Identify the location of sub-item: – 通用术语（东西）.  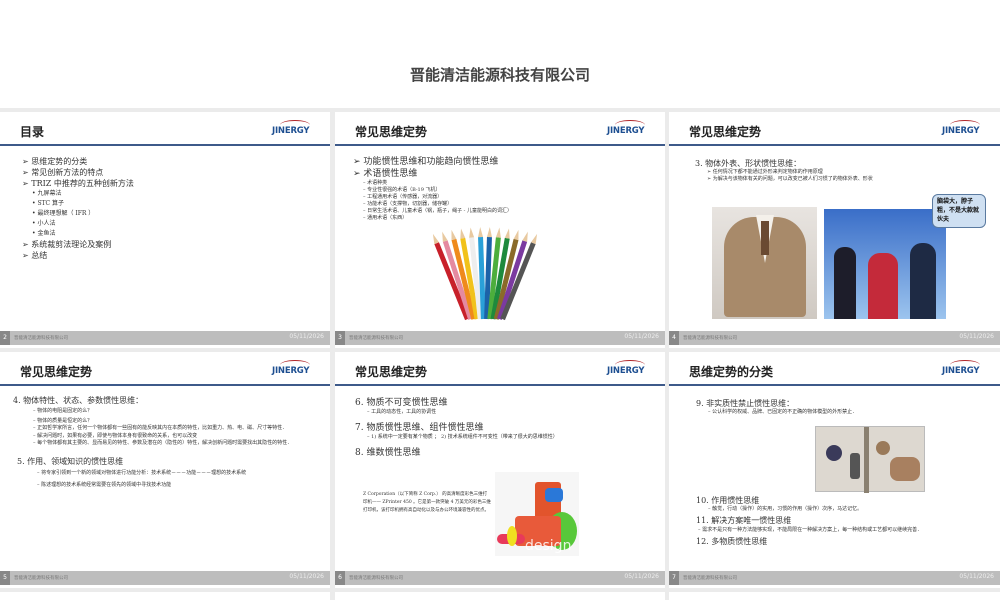
(385, 218).